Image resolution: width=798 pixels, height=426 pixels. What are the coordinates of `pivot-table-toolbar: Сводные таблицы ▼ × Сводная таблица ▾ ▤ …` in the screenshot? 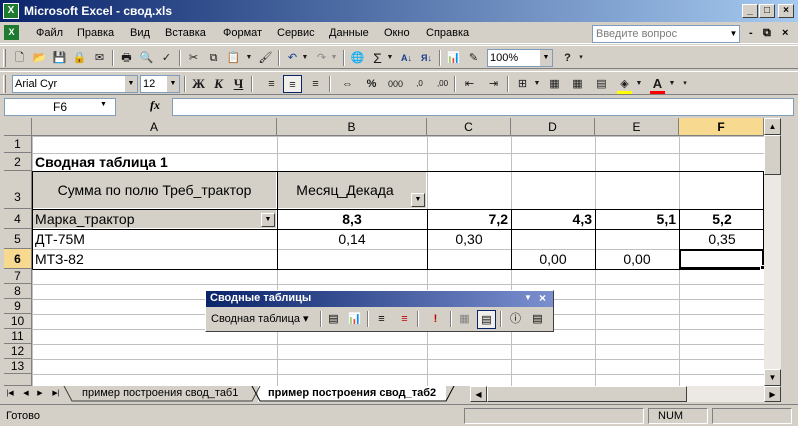 It's located at (379, 311).